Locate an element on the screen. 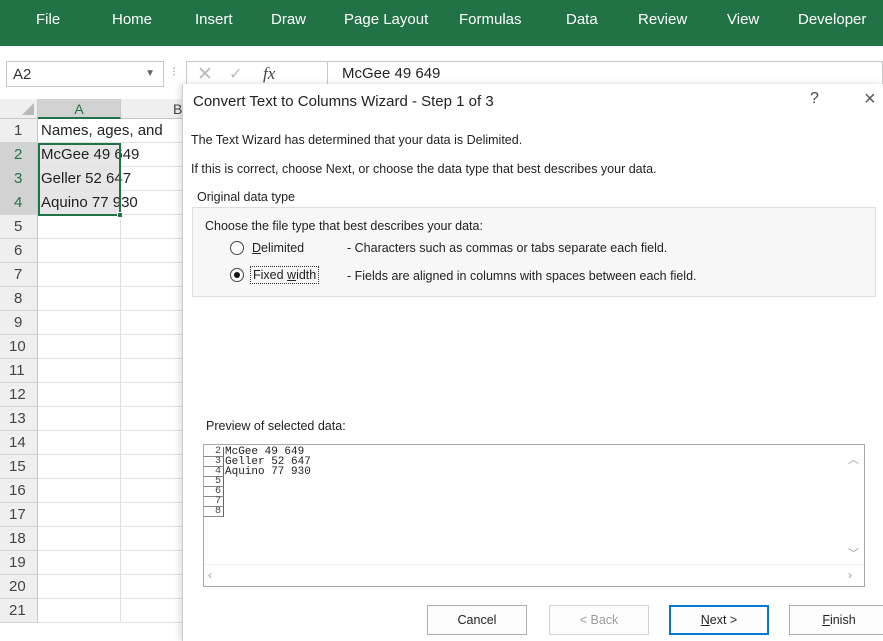 This screenshot has width=883, height=641. row-header-20: 20 is located at coordinates (19, 587).